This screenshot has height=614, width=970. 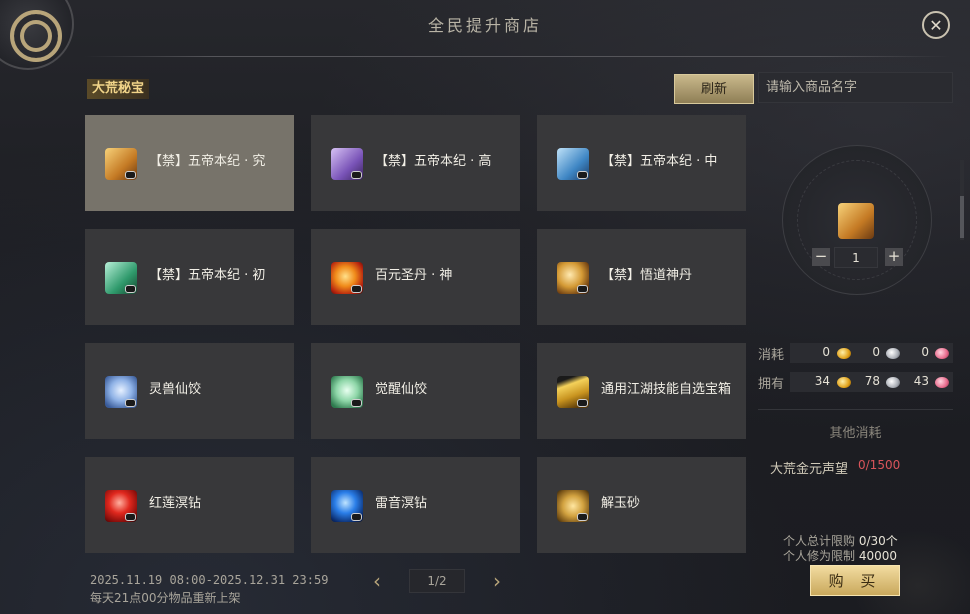 I want to click on page-next-button: ›, so click(x=497, y=581).